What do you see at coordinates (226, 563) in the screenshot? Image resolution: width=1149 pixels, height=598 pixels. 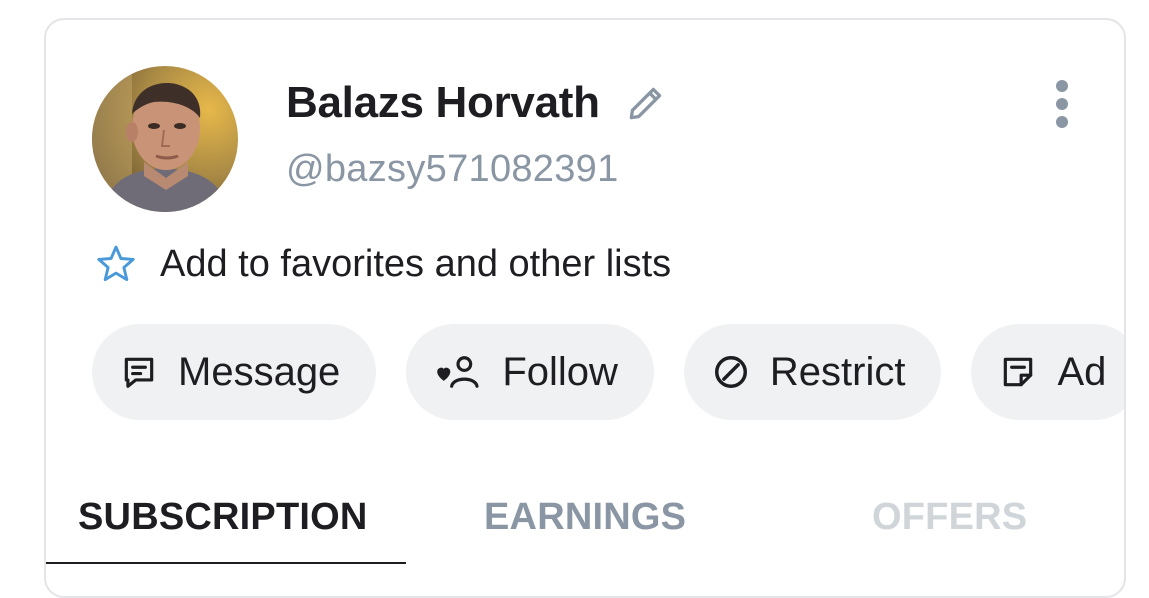 I see `active-tab-indicator` at bounding box center [226, 563].